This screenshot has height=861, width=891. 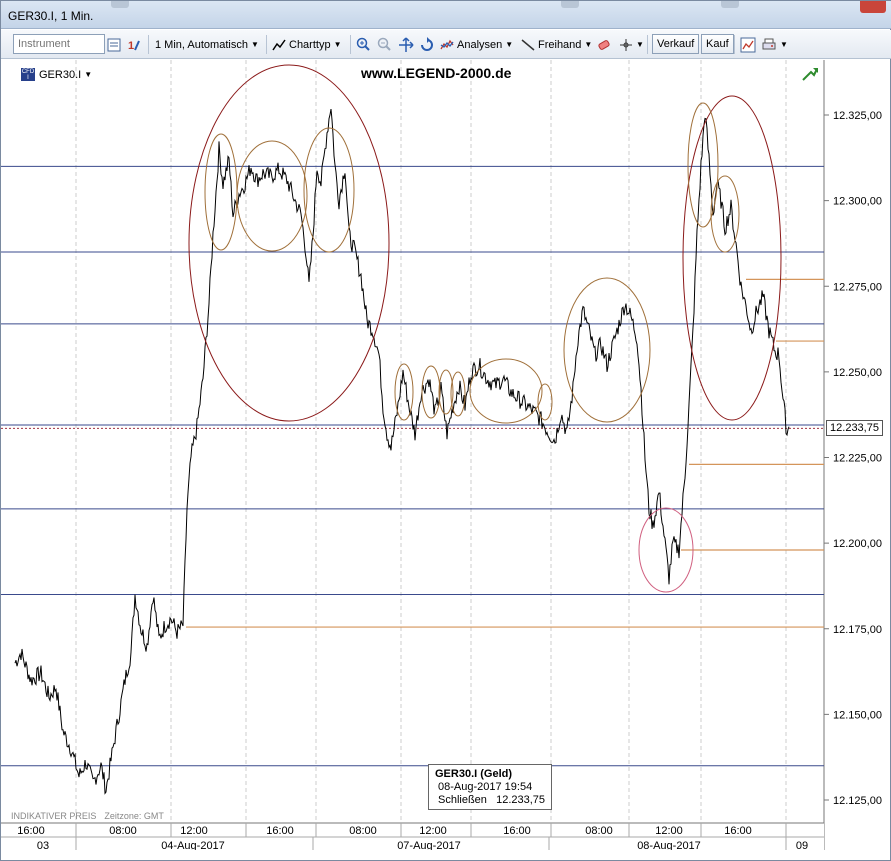 What do you see at coordinates (604, 44) in the screenshot?
I see `eraser-icon` at bounding box center [604, 44].